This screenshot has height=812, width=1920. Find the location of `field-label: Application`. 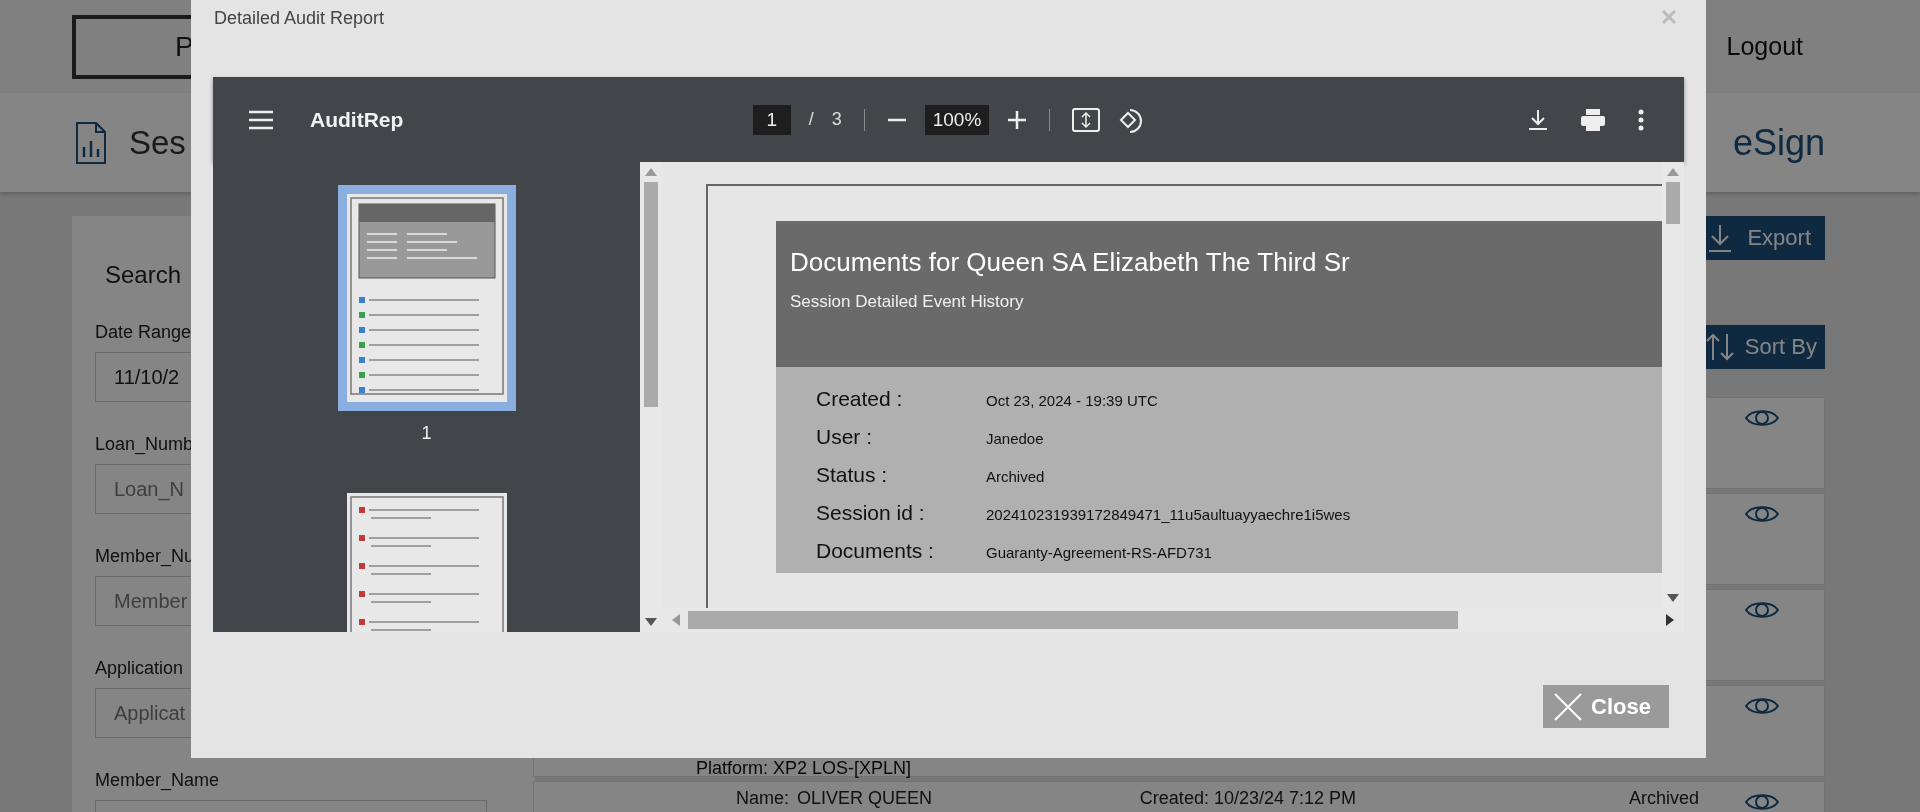

field-label: Application is located at coordinates (139, 668).